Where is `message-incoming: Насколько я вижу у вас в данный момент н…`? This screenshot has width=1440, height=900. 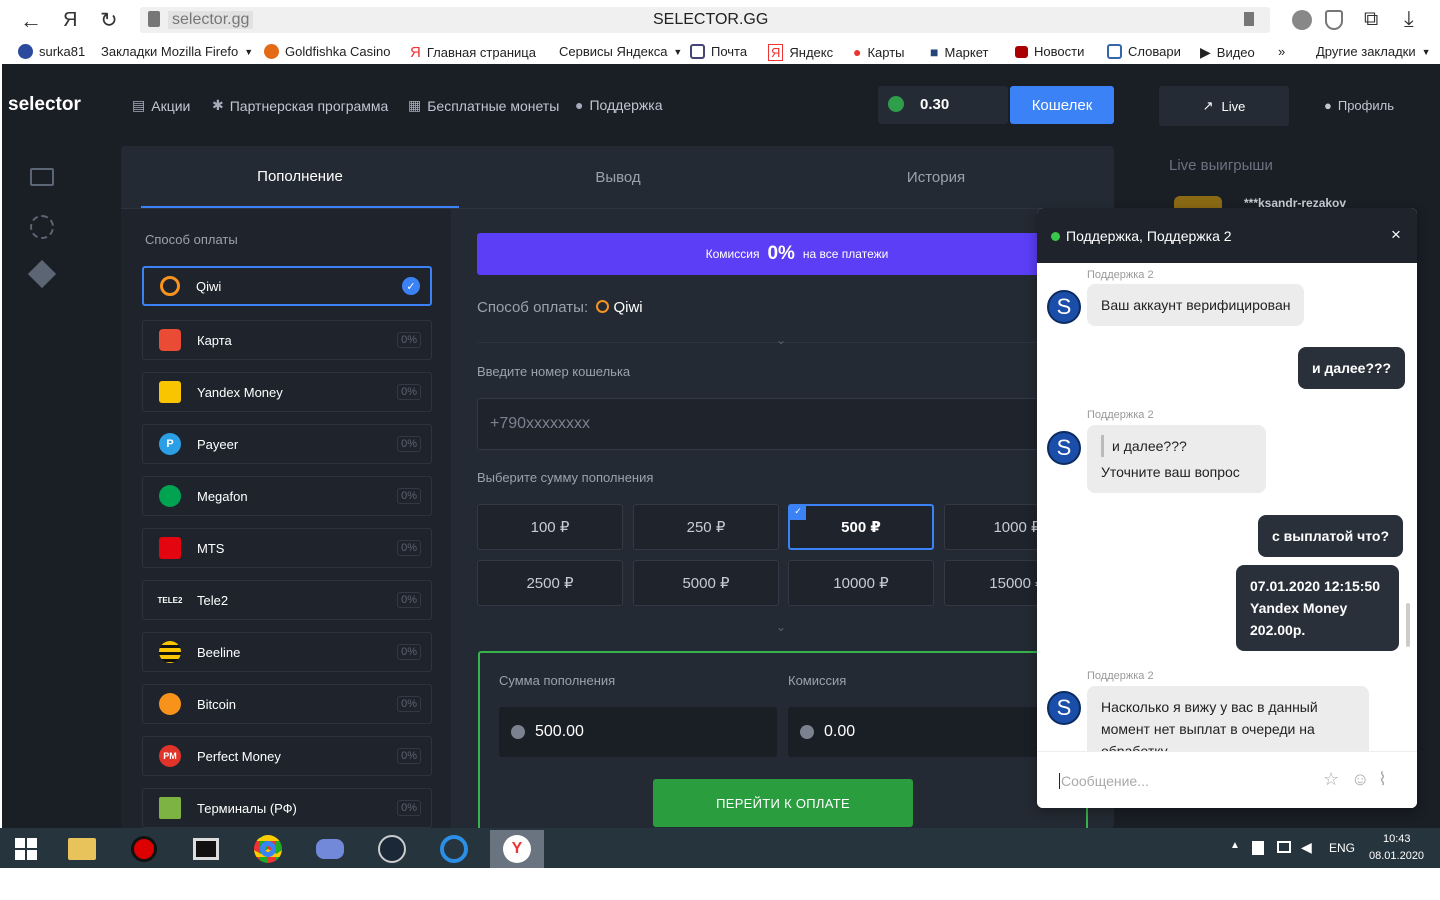
message-incoming: Насколько я вижу у вас в данный момент н… is located at coordinates (1228, 718).